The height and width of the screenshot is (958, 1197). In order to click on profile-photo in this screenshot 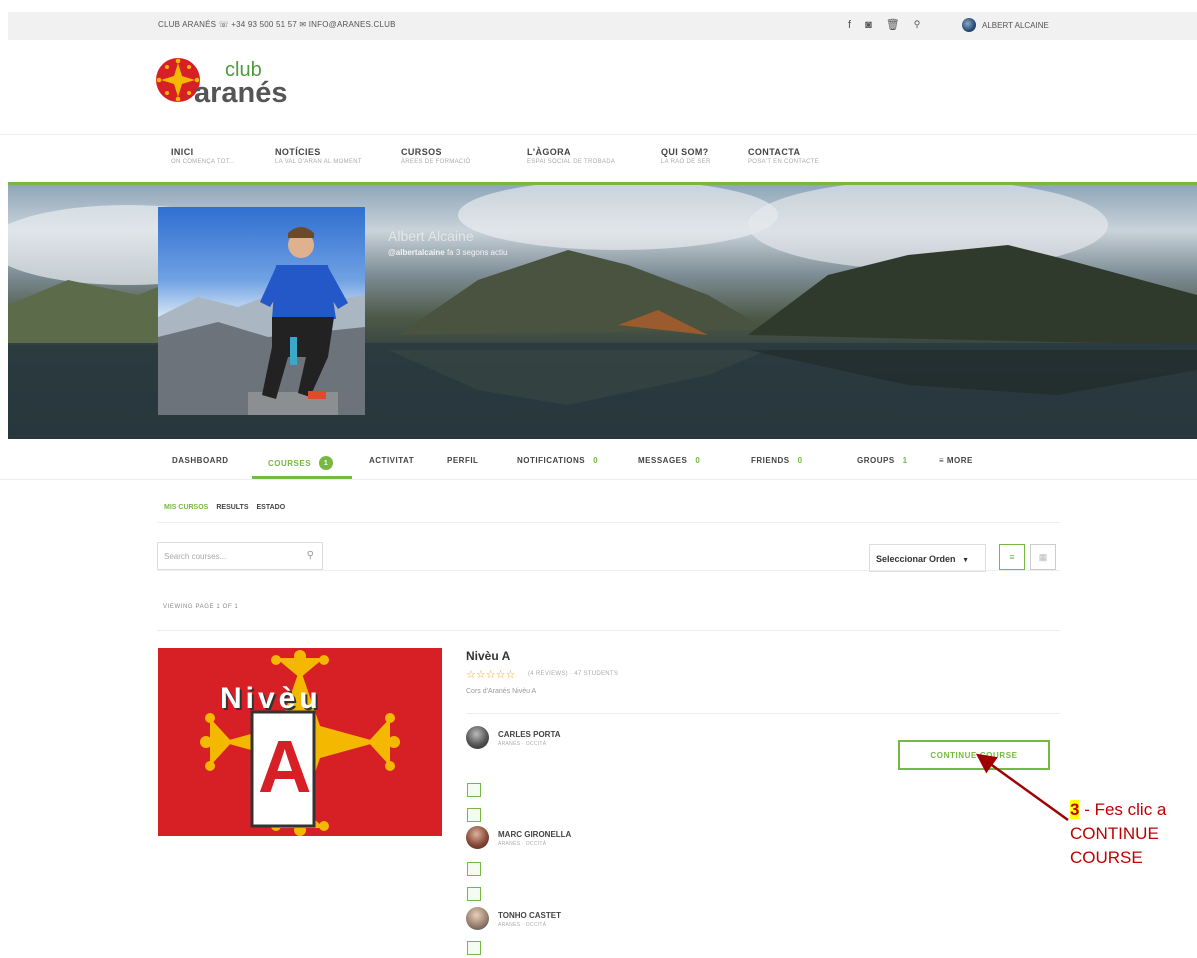, I will do `click(261, 311)`.